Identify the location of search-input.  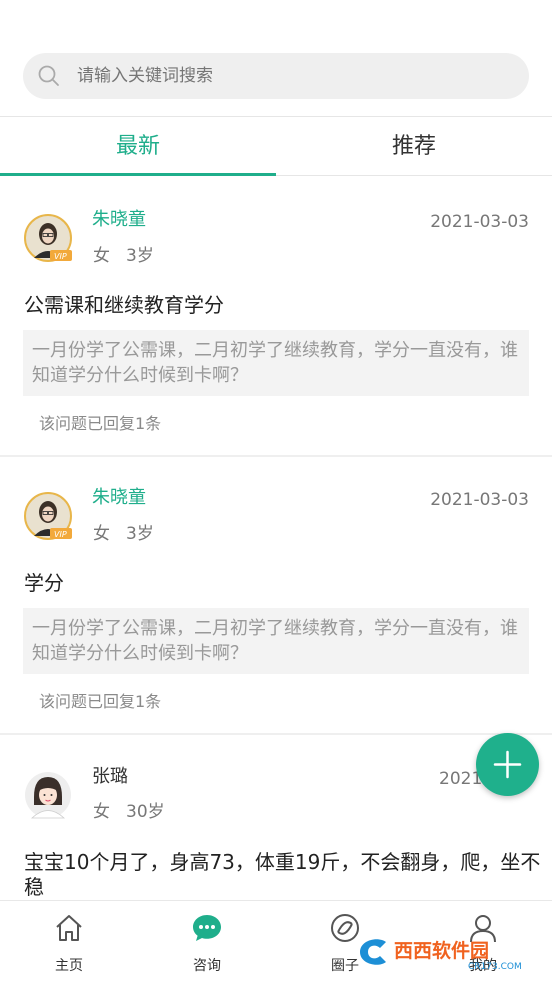
(292, 76).